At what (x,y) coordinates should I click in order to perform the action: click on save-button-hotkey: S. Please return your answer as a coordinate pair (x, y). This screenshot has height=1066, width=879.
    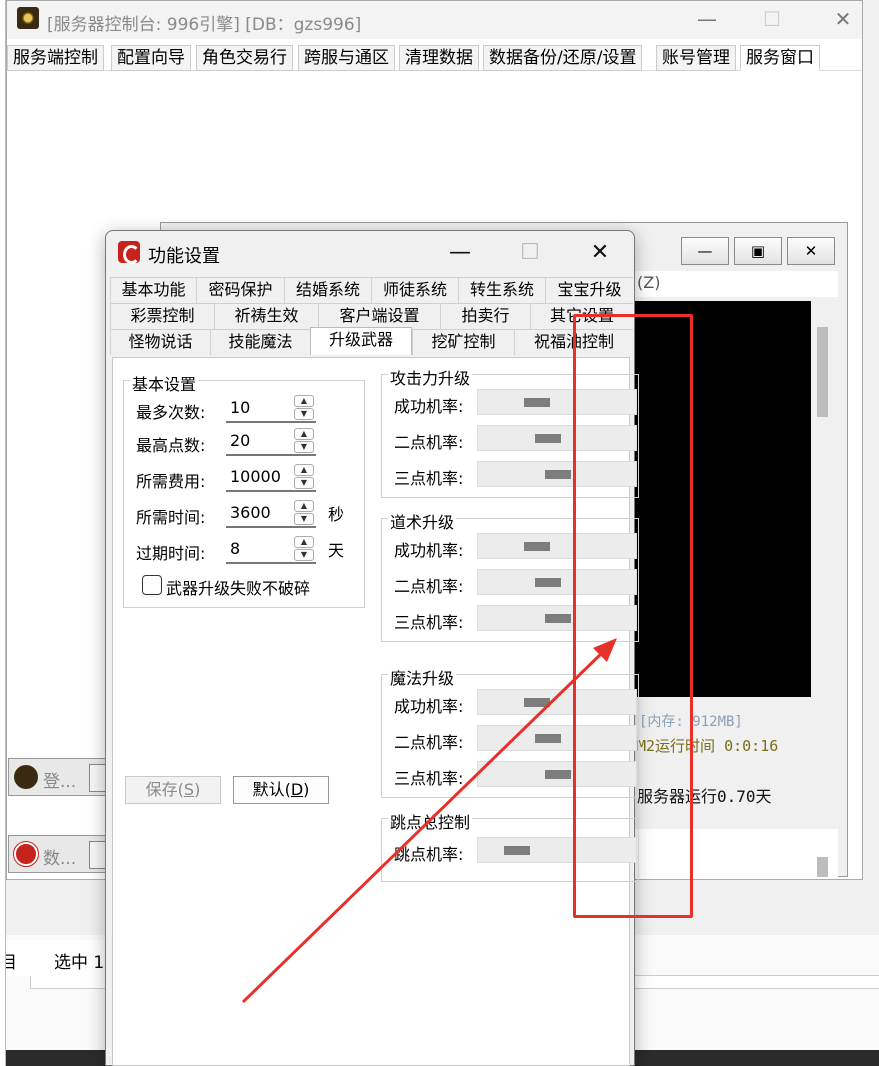
    Looking at the image, I should click on (189, 789).